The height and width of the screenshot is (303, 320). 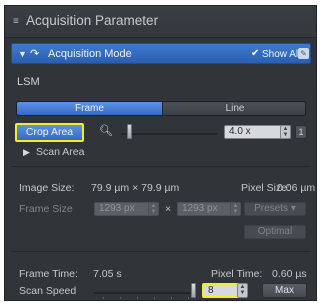 I want to click on max-speed-button: Max, so click(x=284, y=290).